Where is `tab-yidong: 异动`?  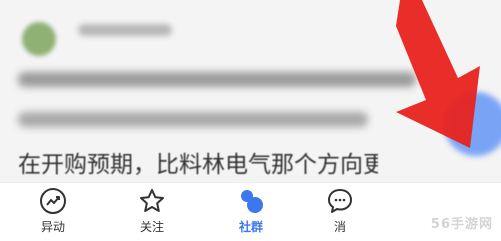 tab-yidong: 异动 is located at coordinates (53, 212).